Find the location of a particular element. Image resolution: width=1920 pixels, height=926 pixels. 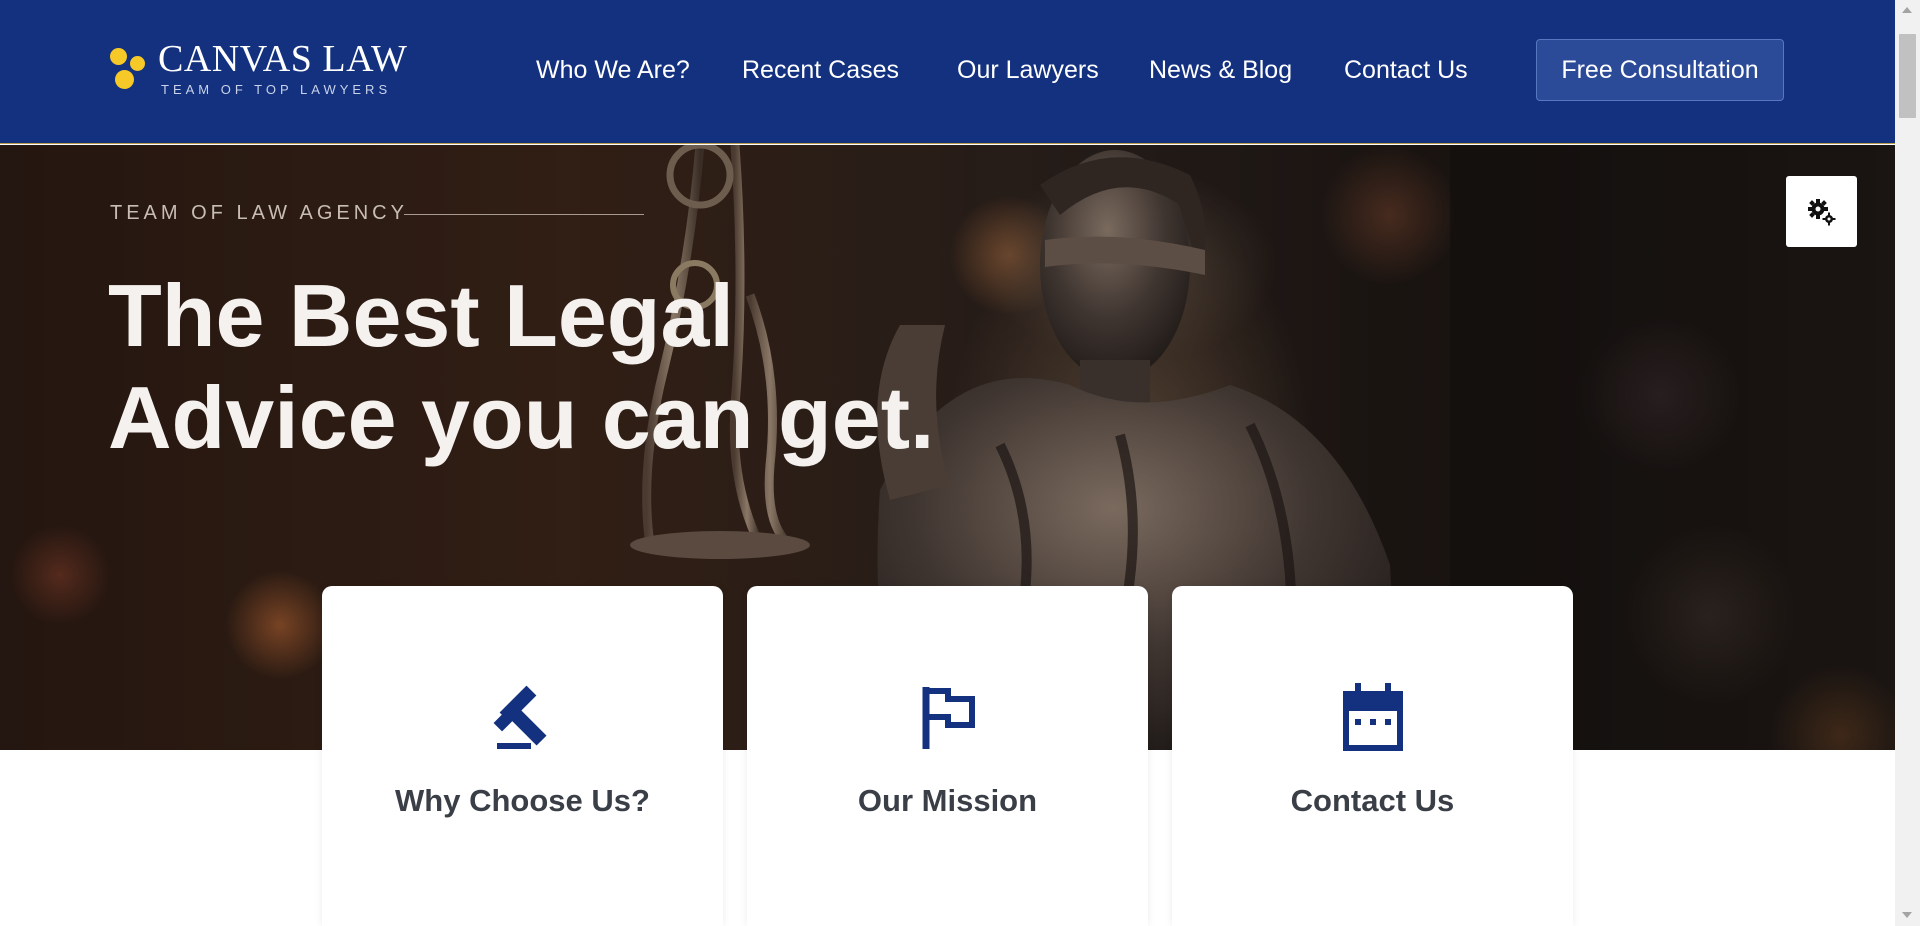

feature-card-contact-us: Contact Us is located at coordinates (1372, 756).